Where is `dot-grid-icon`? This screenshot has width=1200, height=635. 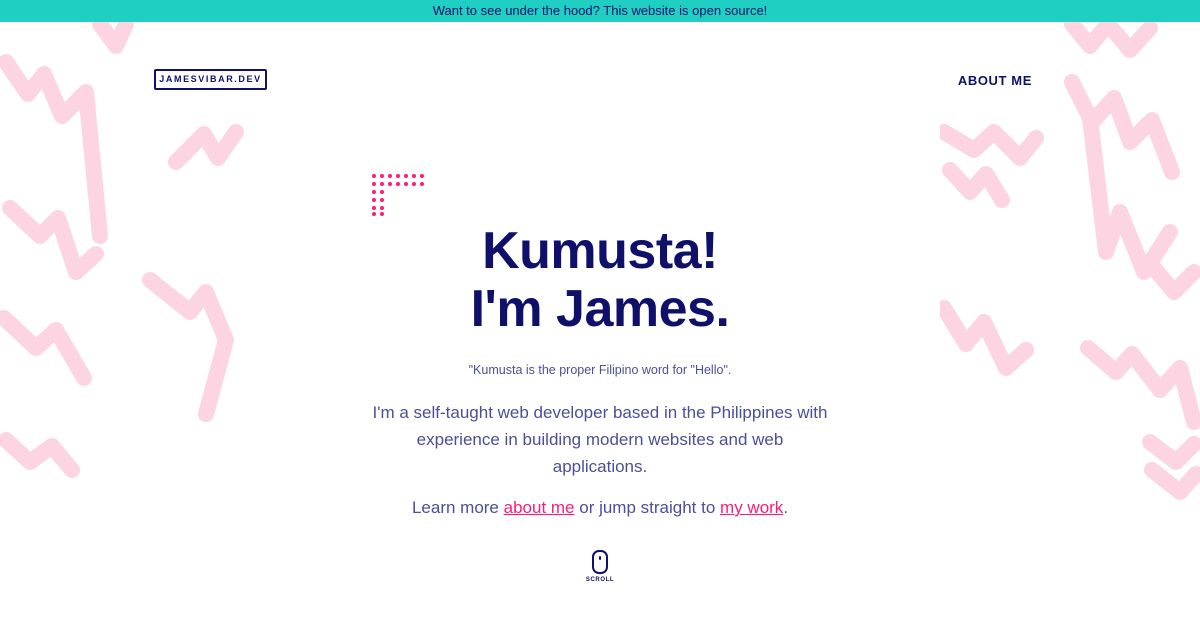 dot-grid-icon is located at coordinates (398, 195).